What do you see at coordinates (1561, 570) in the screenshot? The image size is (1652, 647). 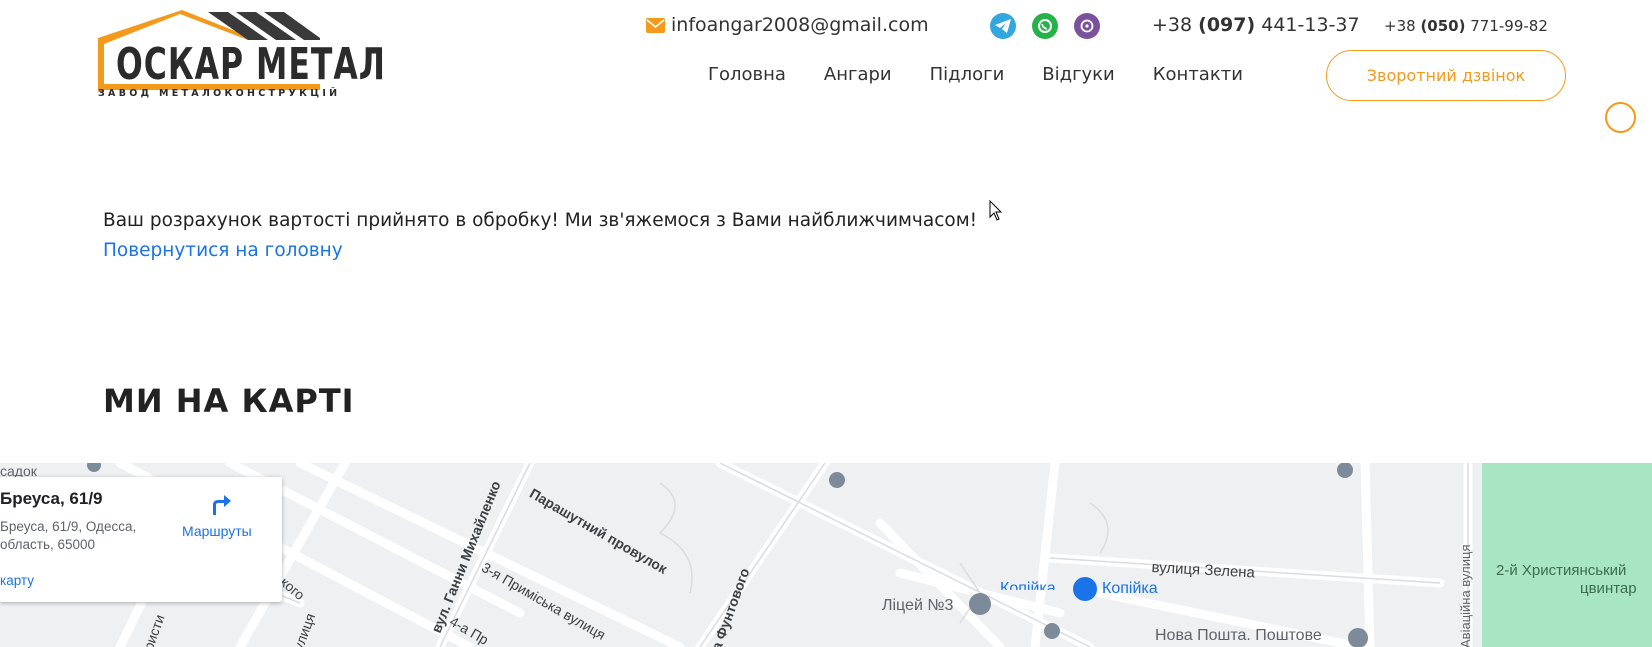 I see `map-label-cemetery: 2-й Християнський` at bounding box center [1561, 570].